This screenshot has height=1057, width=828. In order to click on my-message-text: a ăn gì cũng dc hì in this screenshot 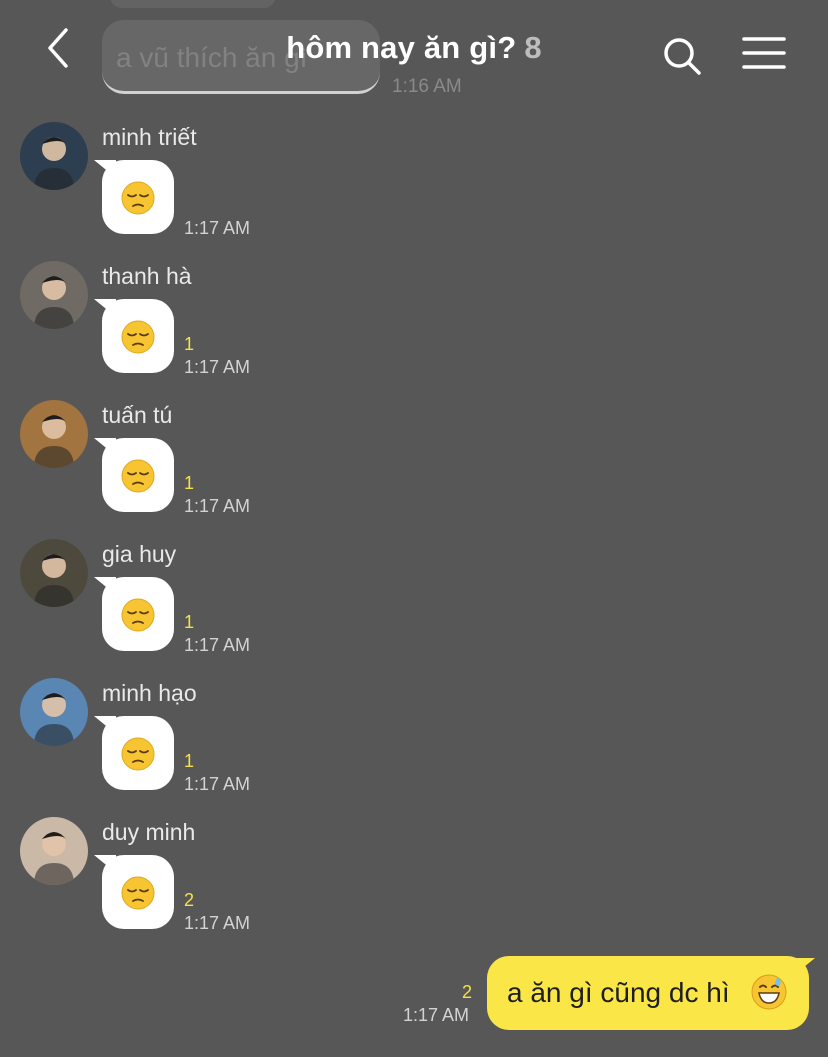, I will do `click(618, 992)`.